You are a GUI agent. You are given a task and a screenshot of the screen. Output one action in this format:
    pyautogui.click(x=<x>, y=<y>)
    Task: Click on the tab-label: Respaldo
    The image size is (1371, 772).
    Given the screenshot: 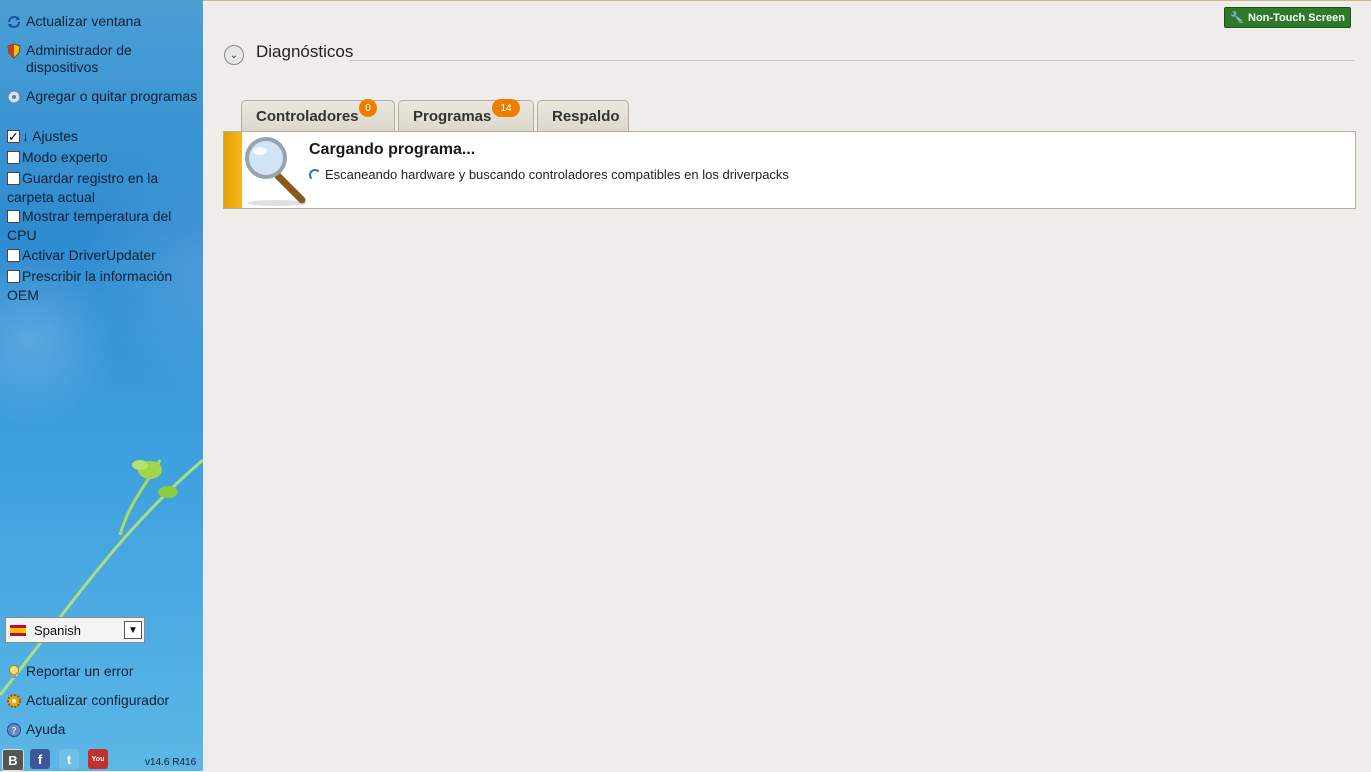 What is the action you would take?
    pyautogui.click(x=586, y=116)
    